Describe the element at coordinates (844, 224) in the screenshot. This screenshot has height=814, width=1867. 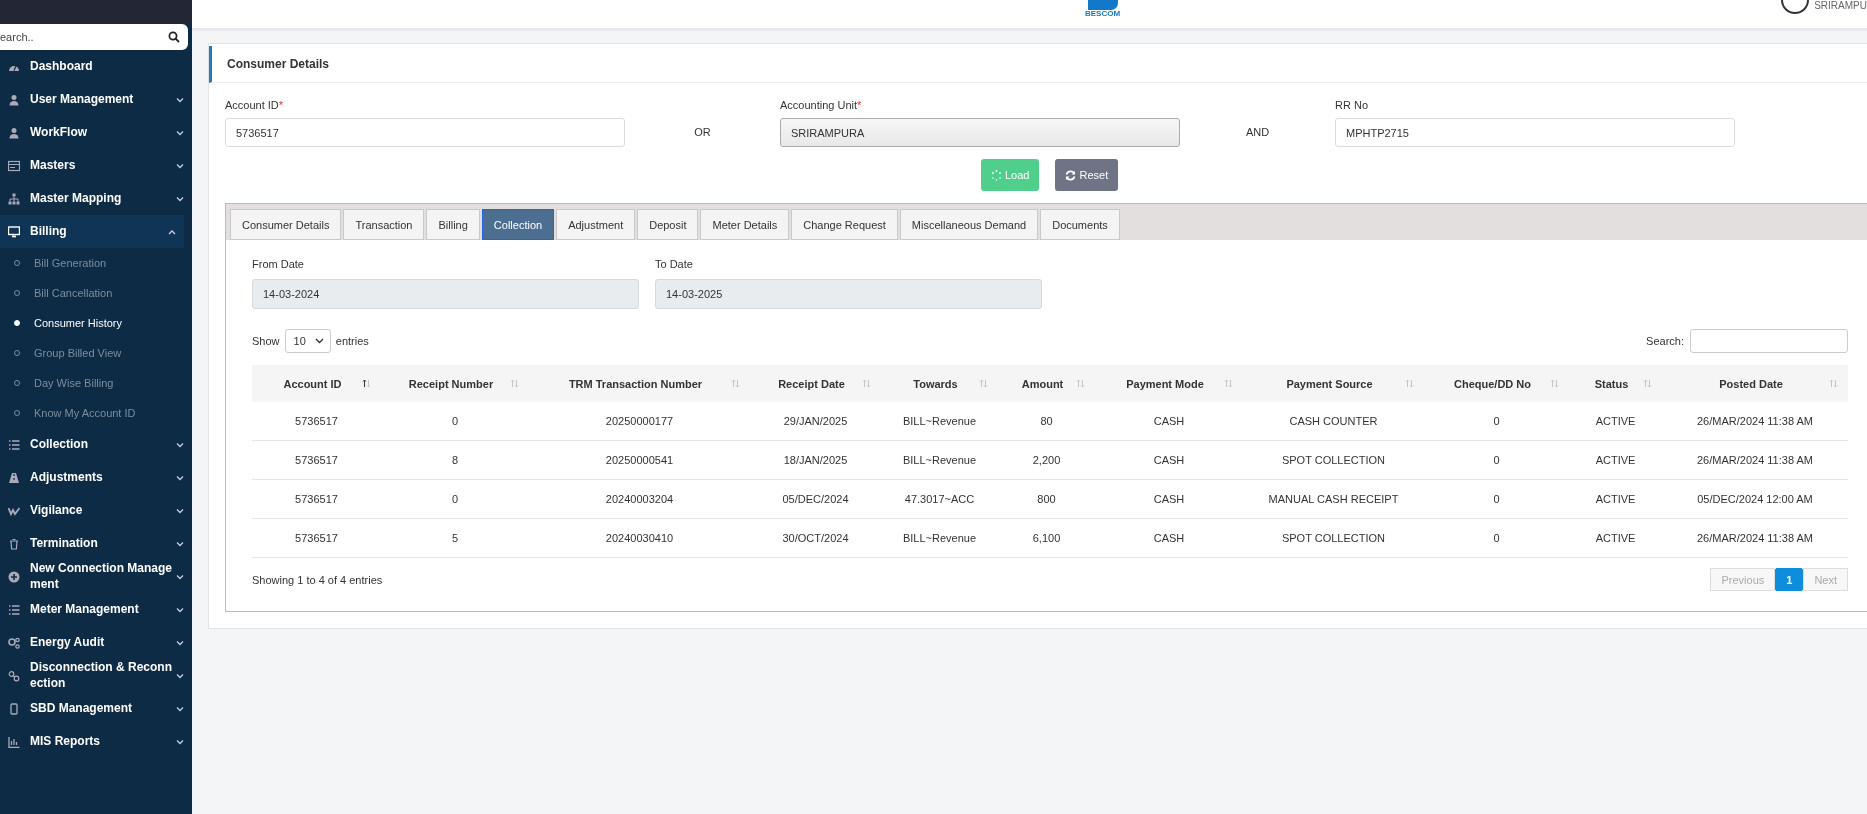
I see `tab: Change Request` at that location.